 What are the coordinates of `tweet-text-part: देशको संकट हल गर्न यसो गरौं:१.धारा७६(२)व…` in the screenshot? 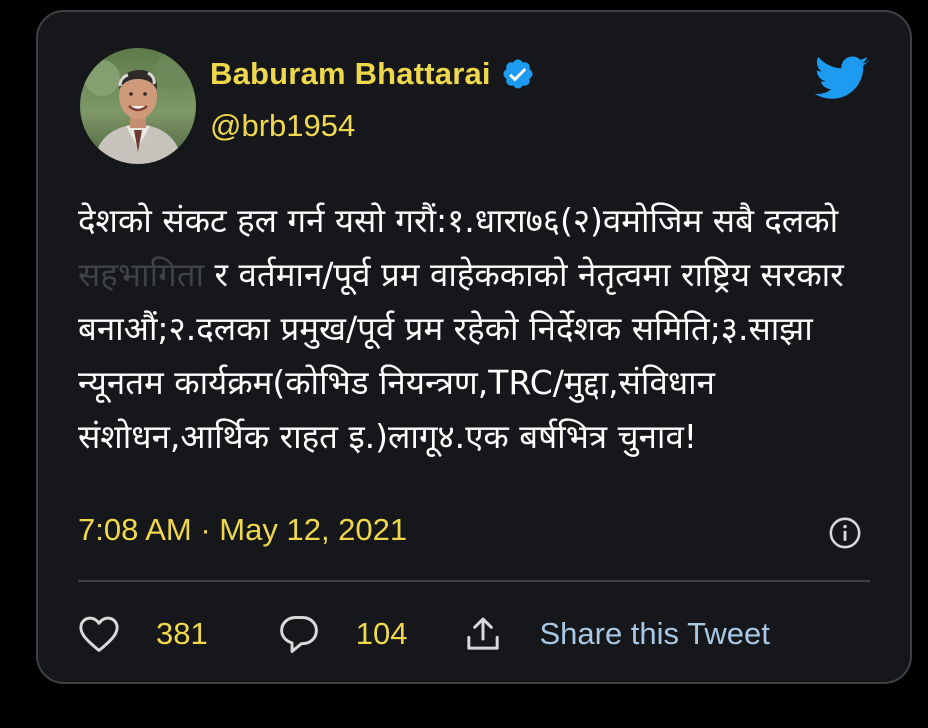 It's located at (463, 220).